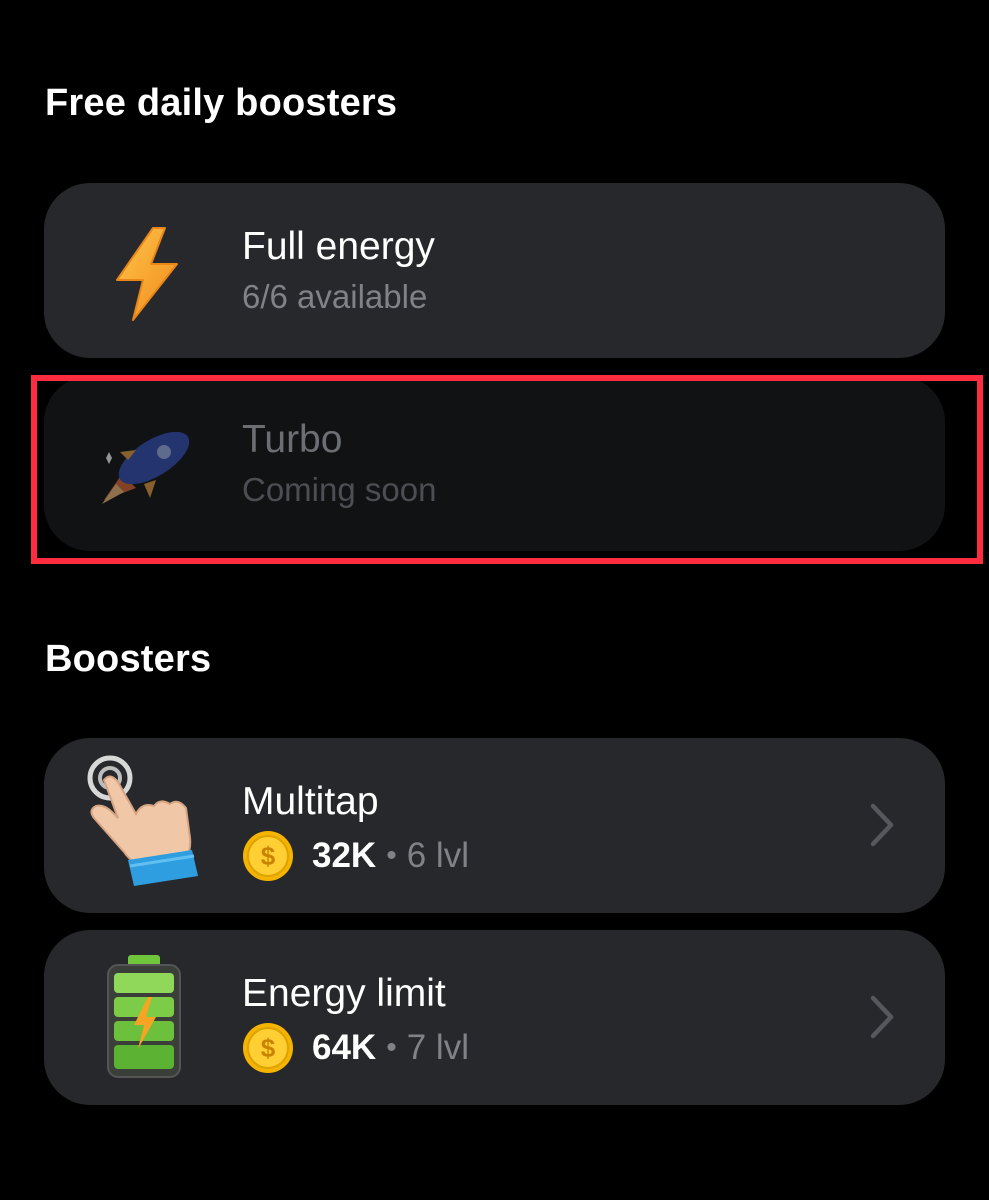  Describe the element at coordinates (128, 659) in the screenshot. I see `section-title-boosters: Boosters` at that location.